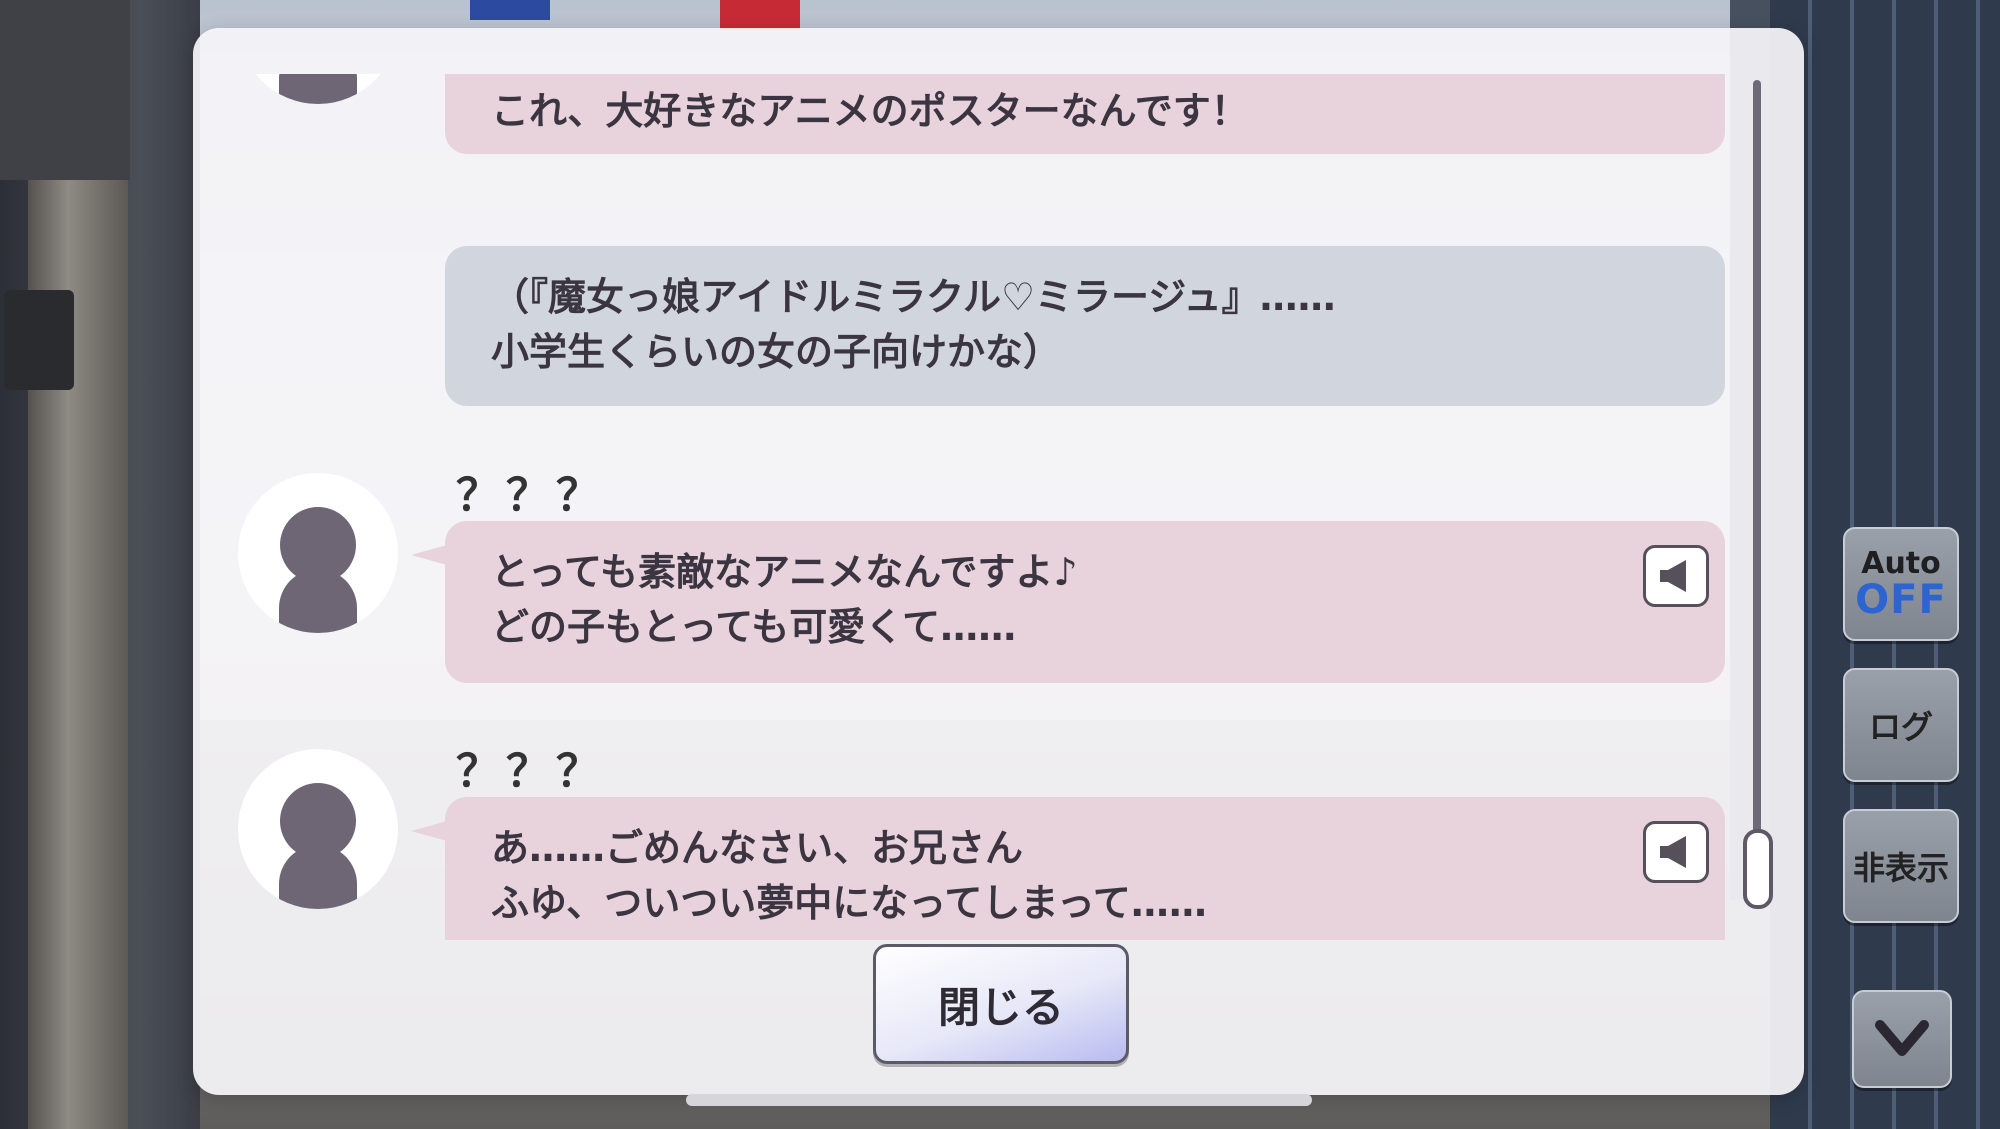 The width and height of the screenshot is (2000, 1129). I want to click on log-button: ログ, so click(1901, 725).